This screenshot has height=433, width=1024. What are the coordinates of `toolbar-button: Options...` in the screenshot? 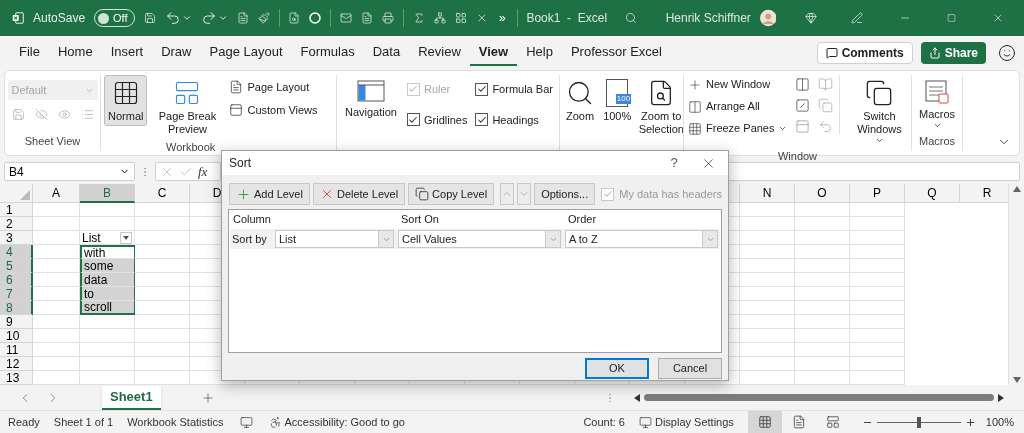 It's located at (565, 194).